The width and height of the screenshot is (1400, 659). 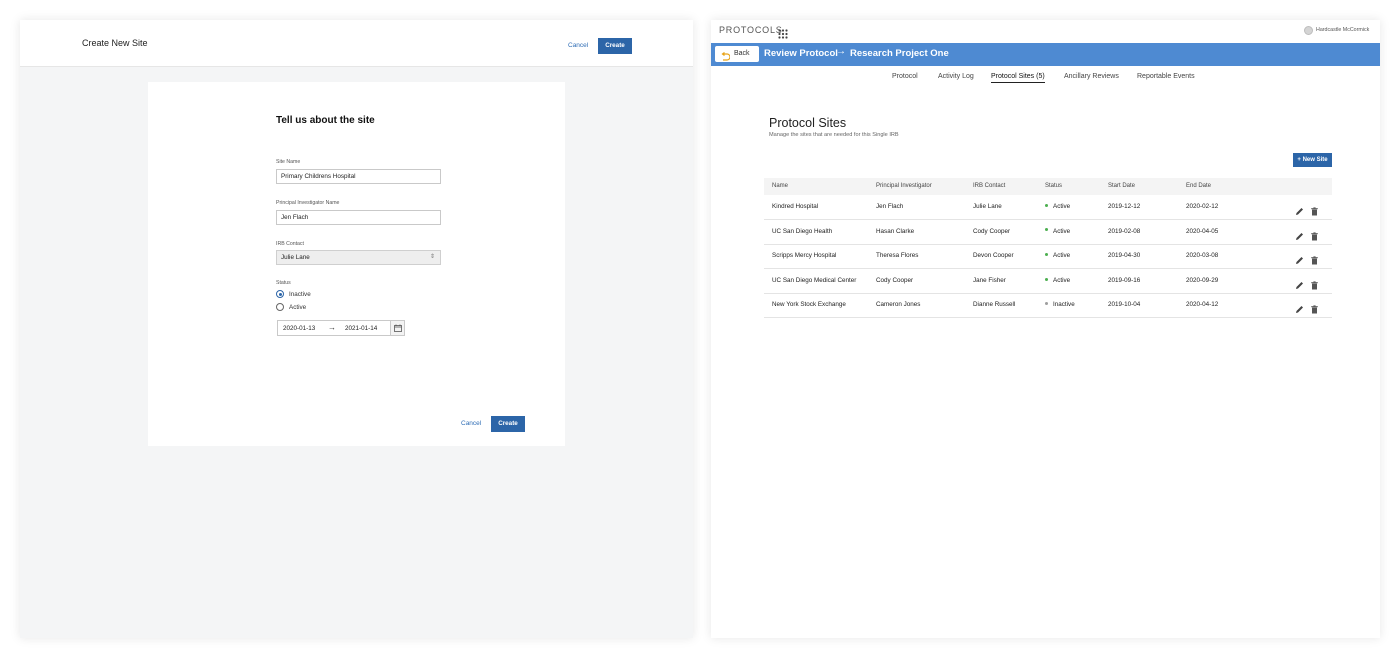 What do you see at coordinates (725, 58) in the screenshot?
I see `back-arrow-icon` at bounding box center [725, 58].